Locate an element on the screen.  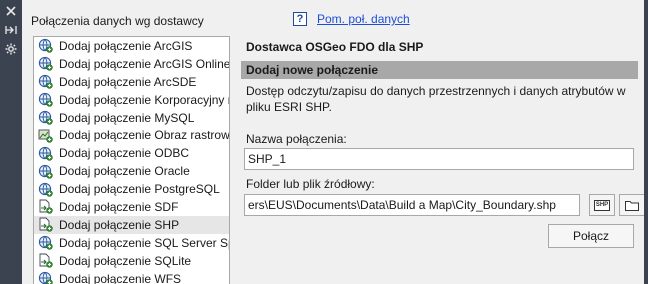
provider-item: Dodaj połączenie ODBC is located at coordinates (131, 153).